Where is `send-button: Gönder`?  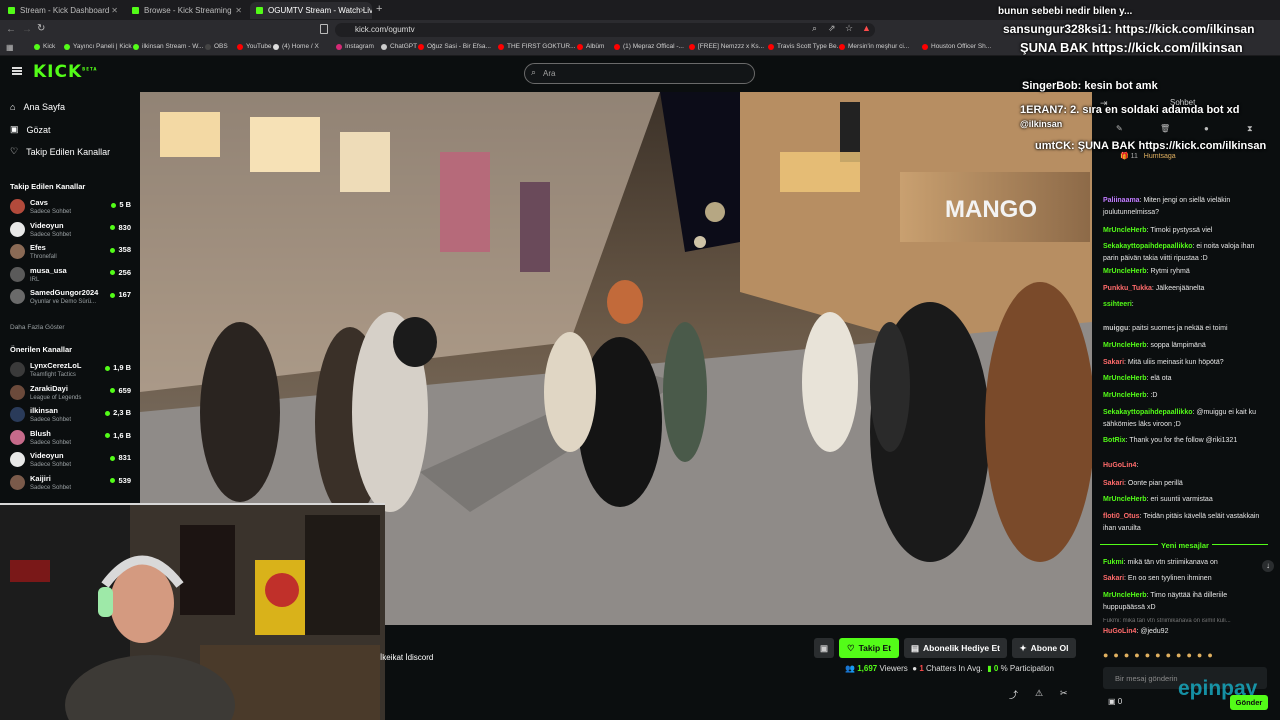
send-button: Gönder is located at coordinates (1249, 702).